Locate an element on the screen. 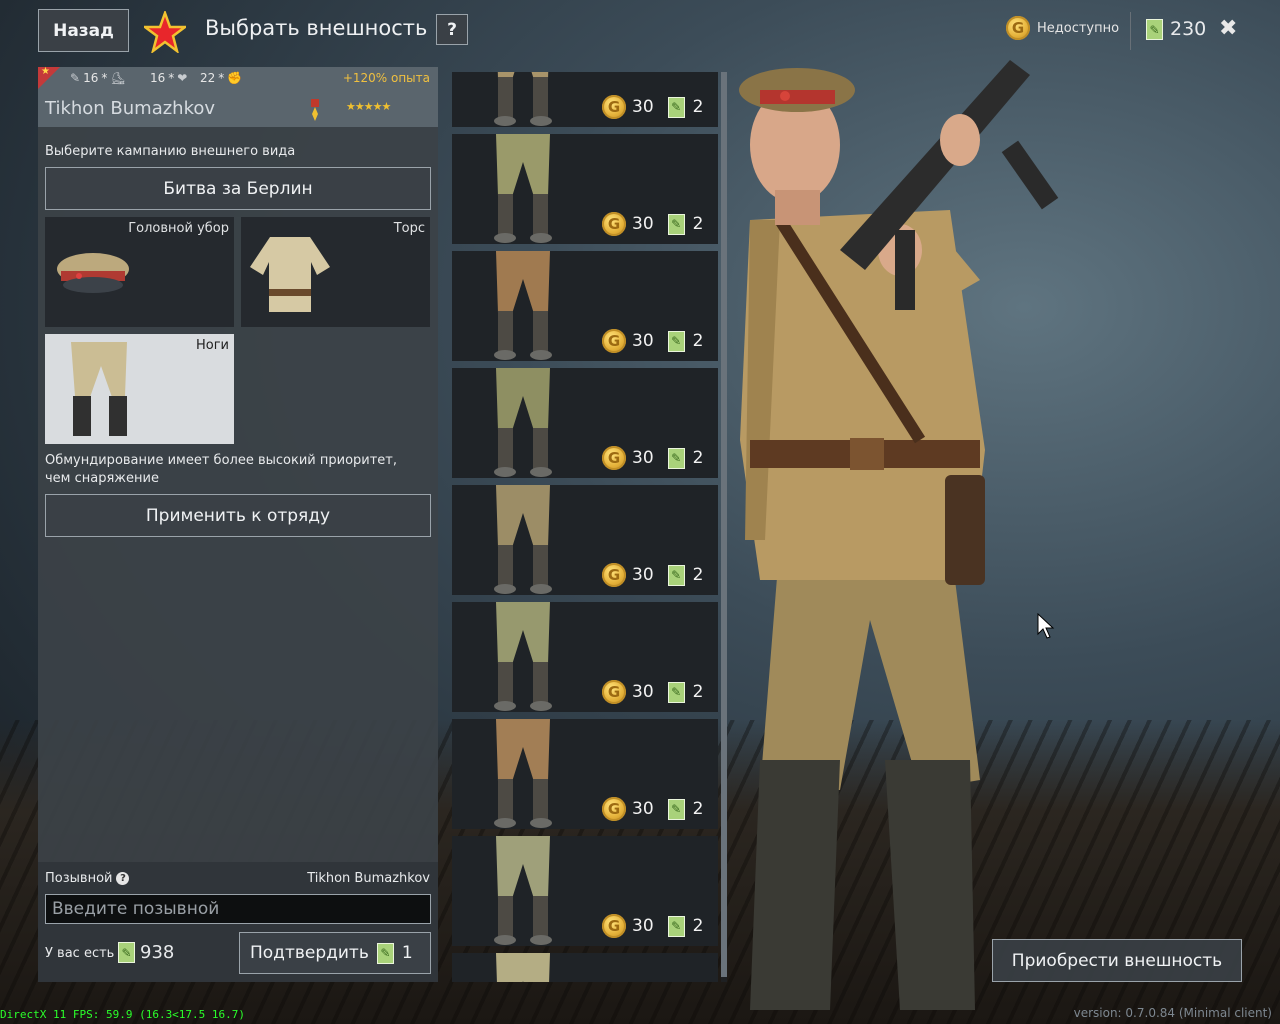 Image resolution: width=1280 pixels, height=1024 pixels. header-divider is located at coordinates (1130, 31).